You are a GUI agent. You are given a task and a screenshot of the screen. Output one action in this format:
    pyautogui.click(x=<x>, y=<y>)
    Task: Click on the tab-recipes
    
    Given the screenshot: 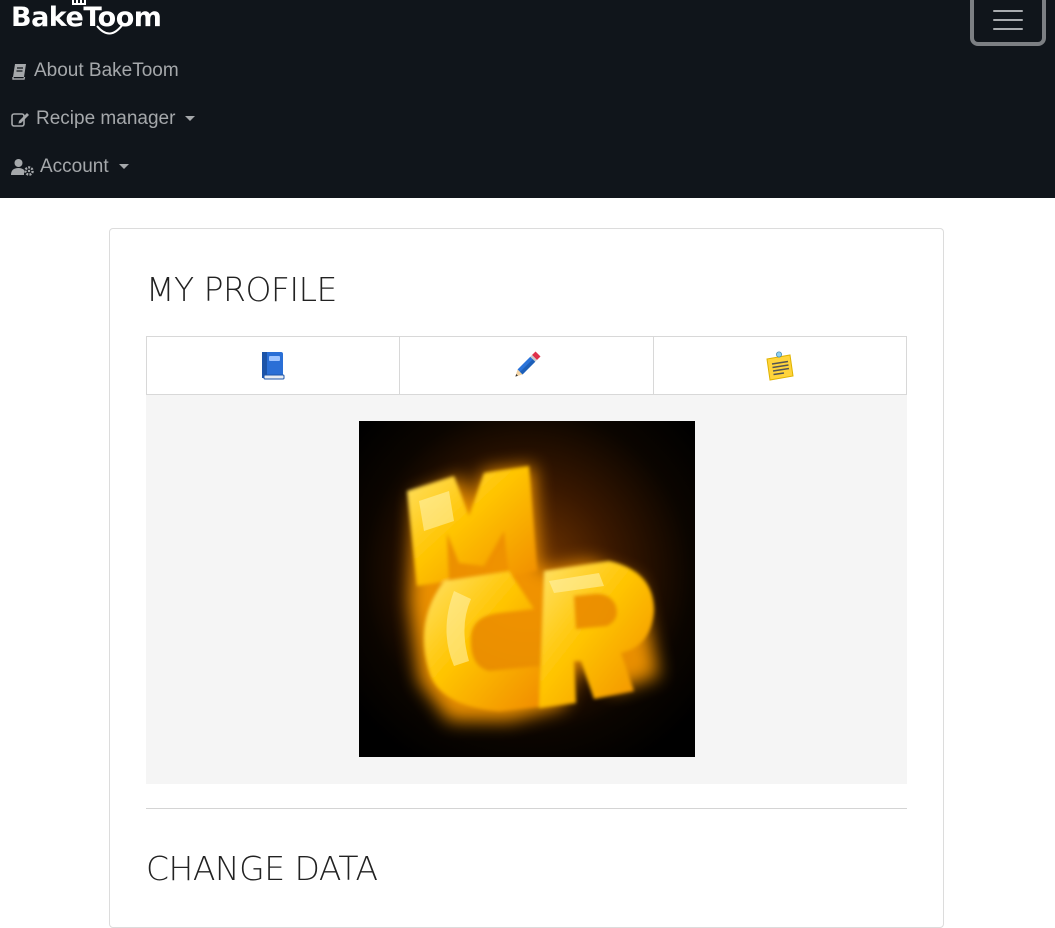 What is the action you would take?
    pyautogui.click(x=274, y=365)
    